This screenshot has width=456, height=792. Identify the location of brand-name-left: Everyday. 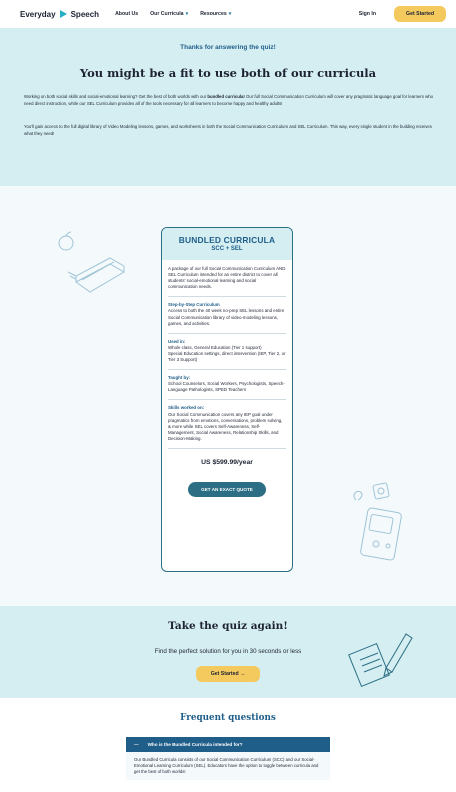
(38, 14).